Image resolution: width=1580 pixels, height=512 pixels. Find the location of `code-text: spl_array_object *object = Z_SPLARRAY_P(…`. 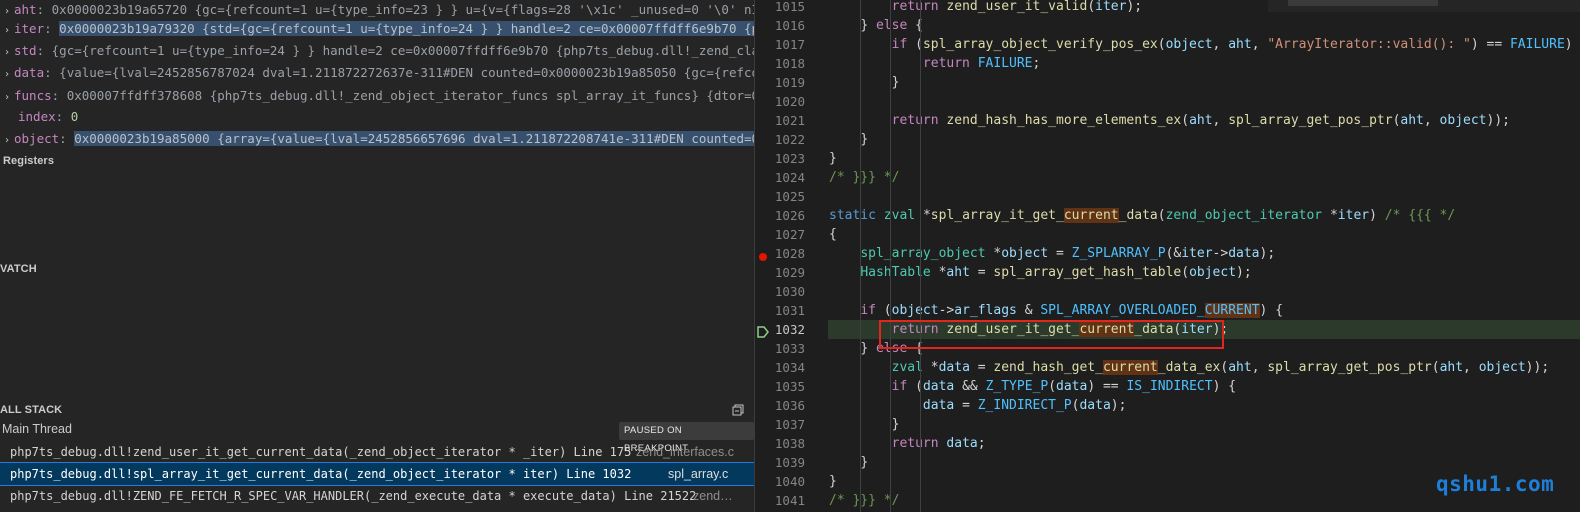

code-text: spl_array_object *object = Z_SPLARRAY_P(… is located at coordinates (1068, 253).